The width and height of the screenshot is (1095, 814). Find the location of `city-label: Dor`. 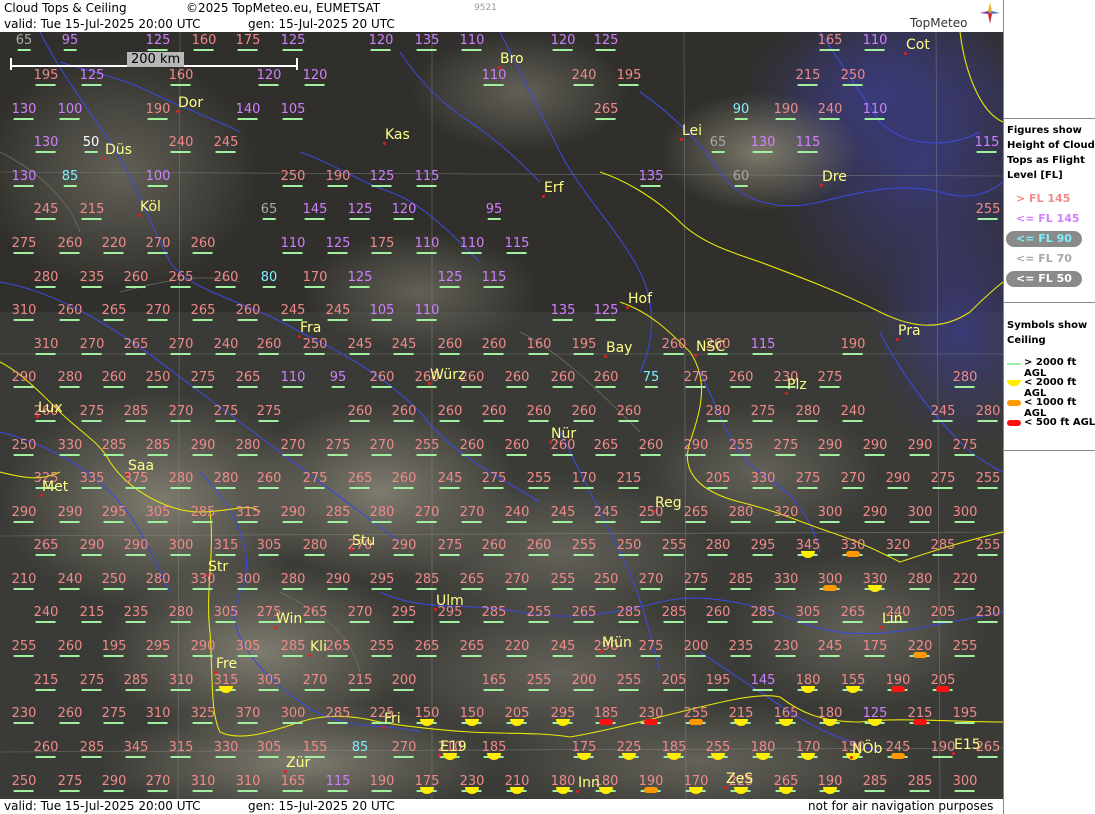

city-label: Dor is located at coordinates (191, 103).